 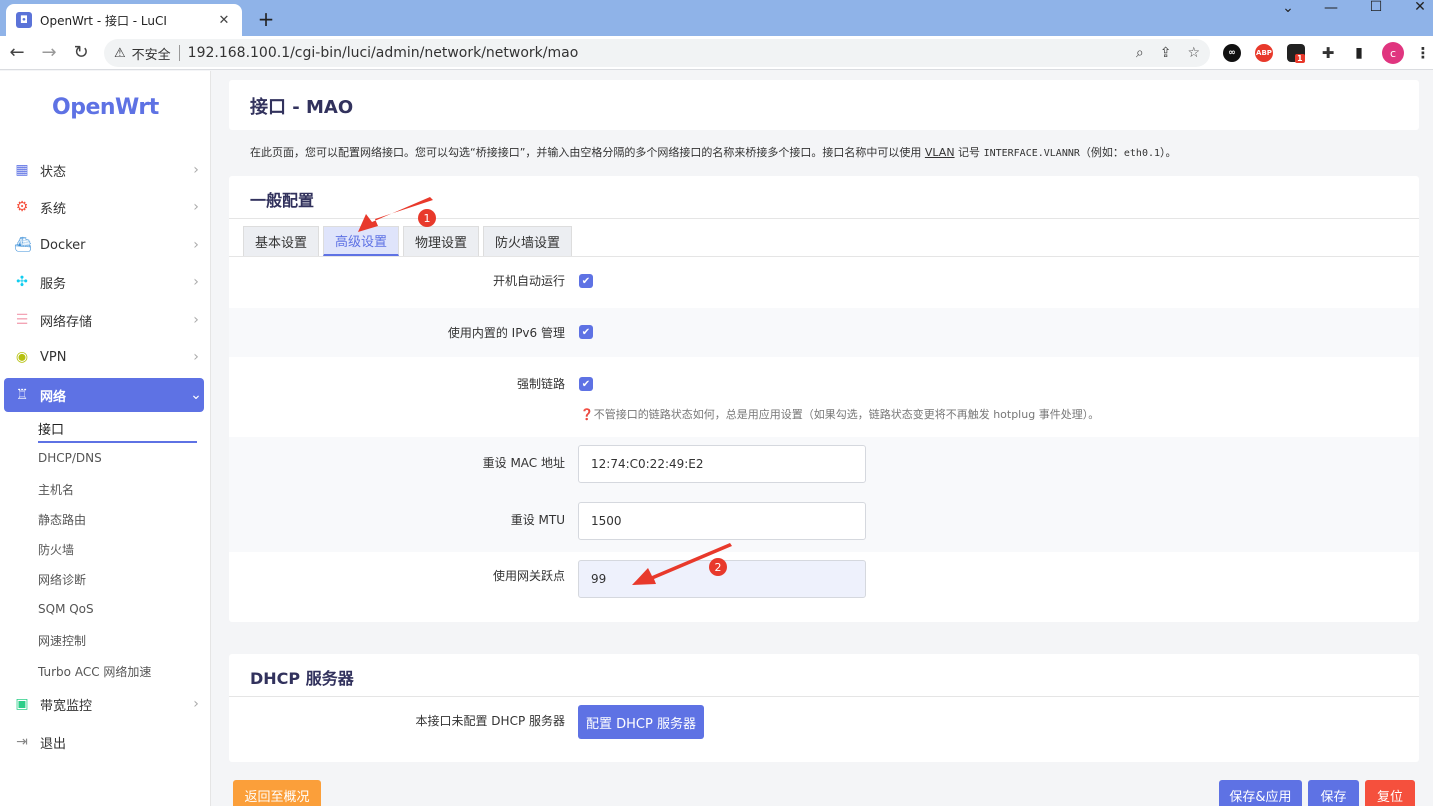 What do you see at coordinates (427, 218) in the screenshot?
I see `annotation-badge-1: 1` at bounding box center [427, 218].